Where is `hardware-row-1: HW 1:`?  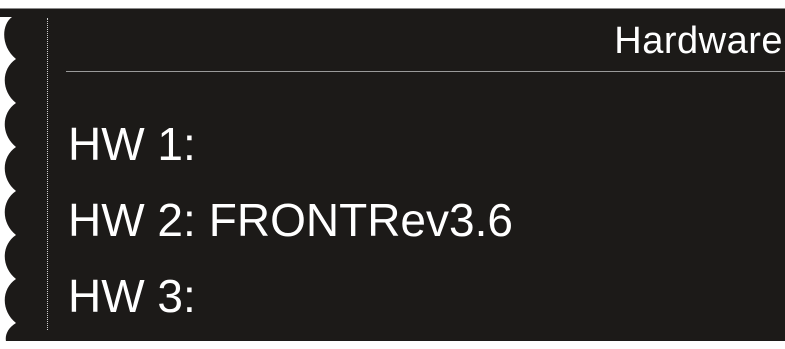 hardware-row-1: HW 1: is located at coordinates (290, 144).